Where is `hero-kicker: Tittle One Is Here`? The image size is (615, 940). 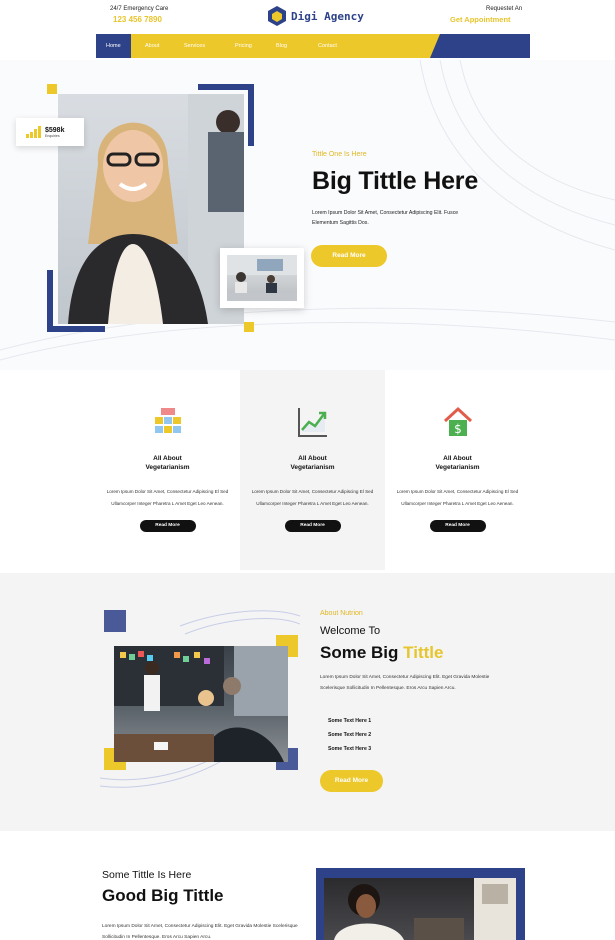
hero-kicker: Tittle One Is Here is located at coordinates (339, 154).